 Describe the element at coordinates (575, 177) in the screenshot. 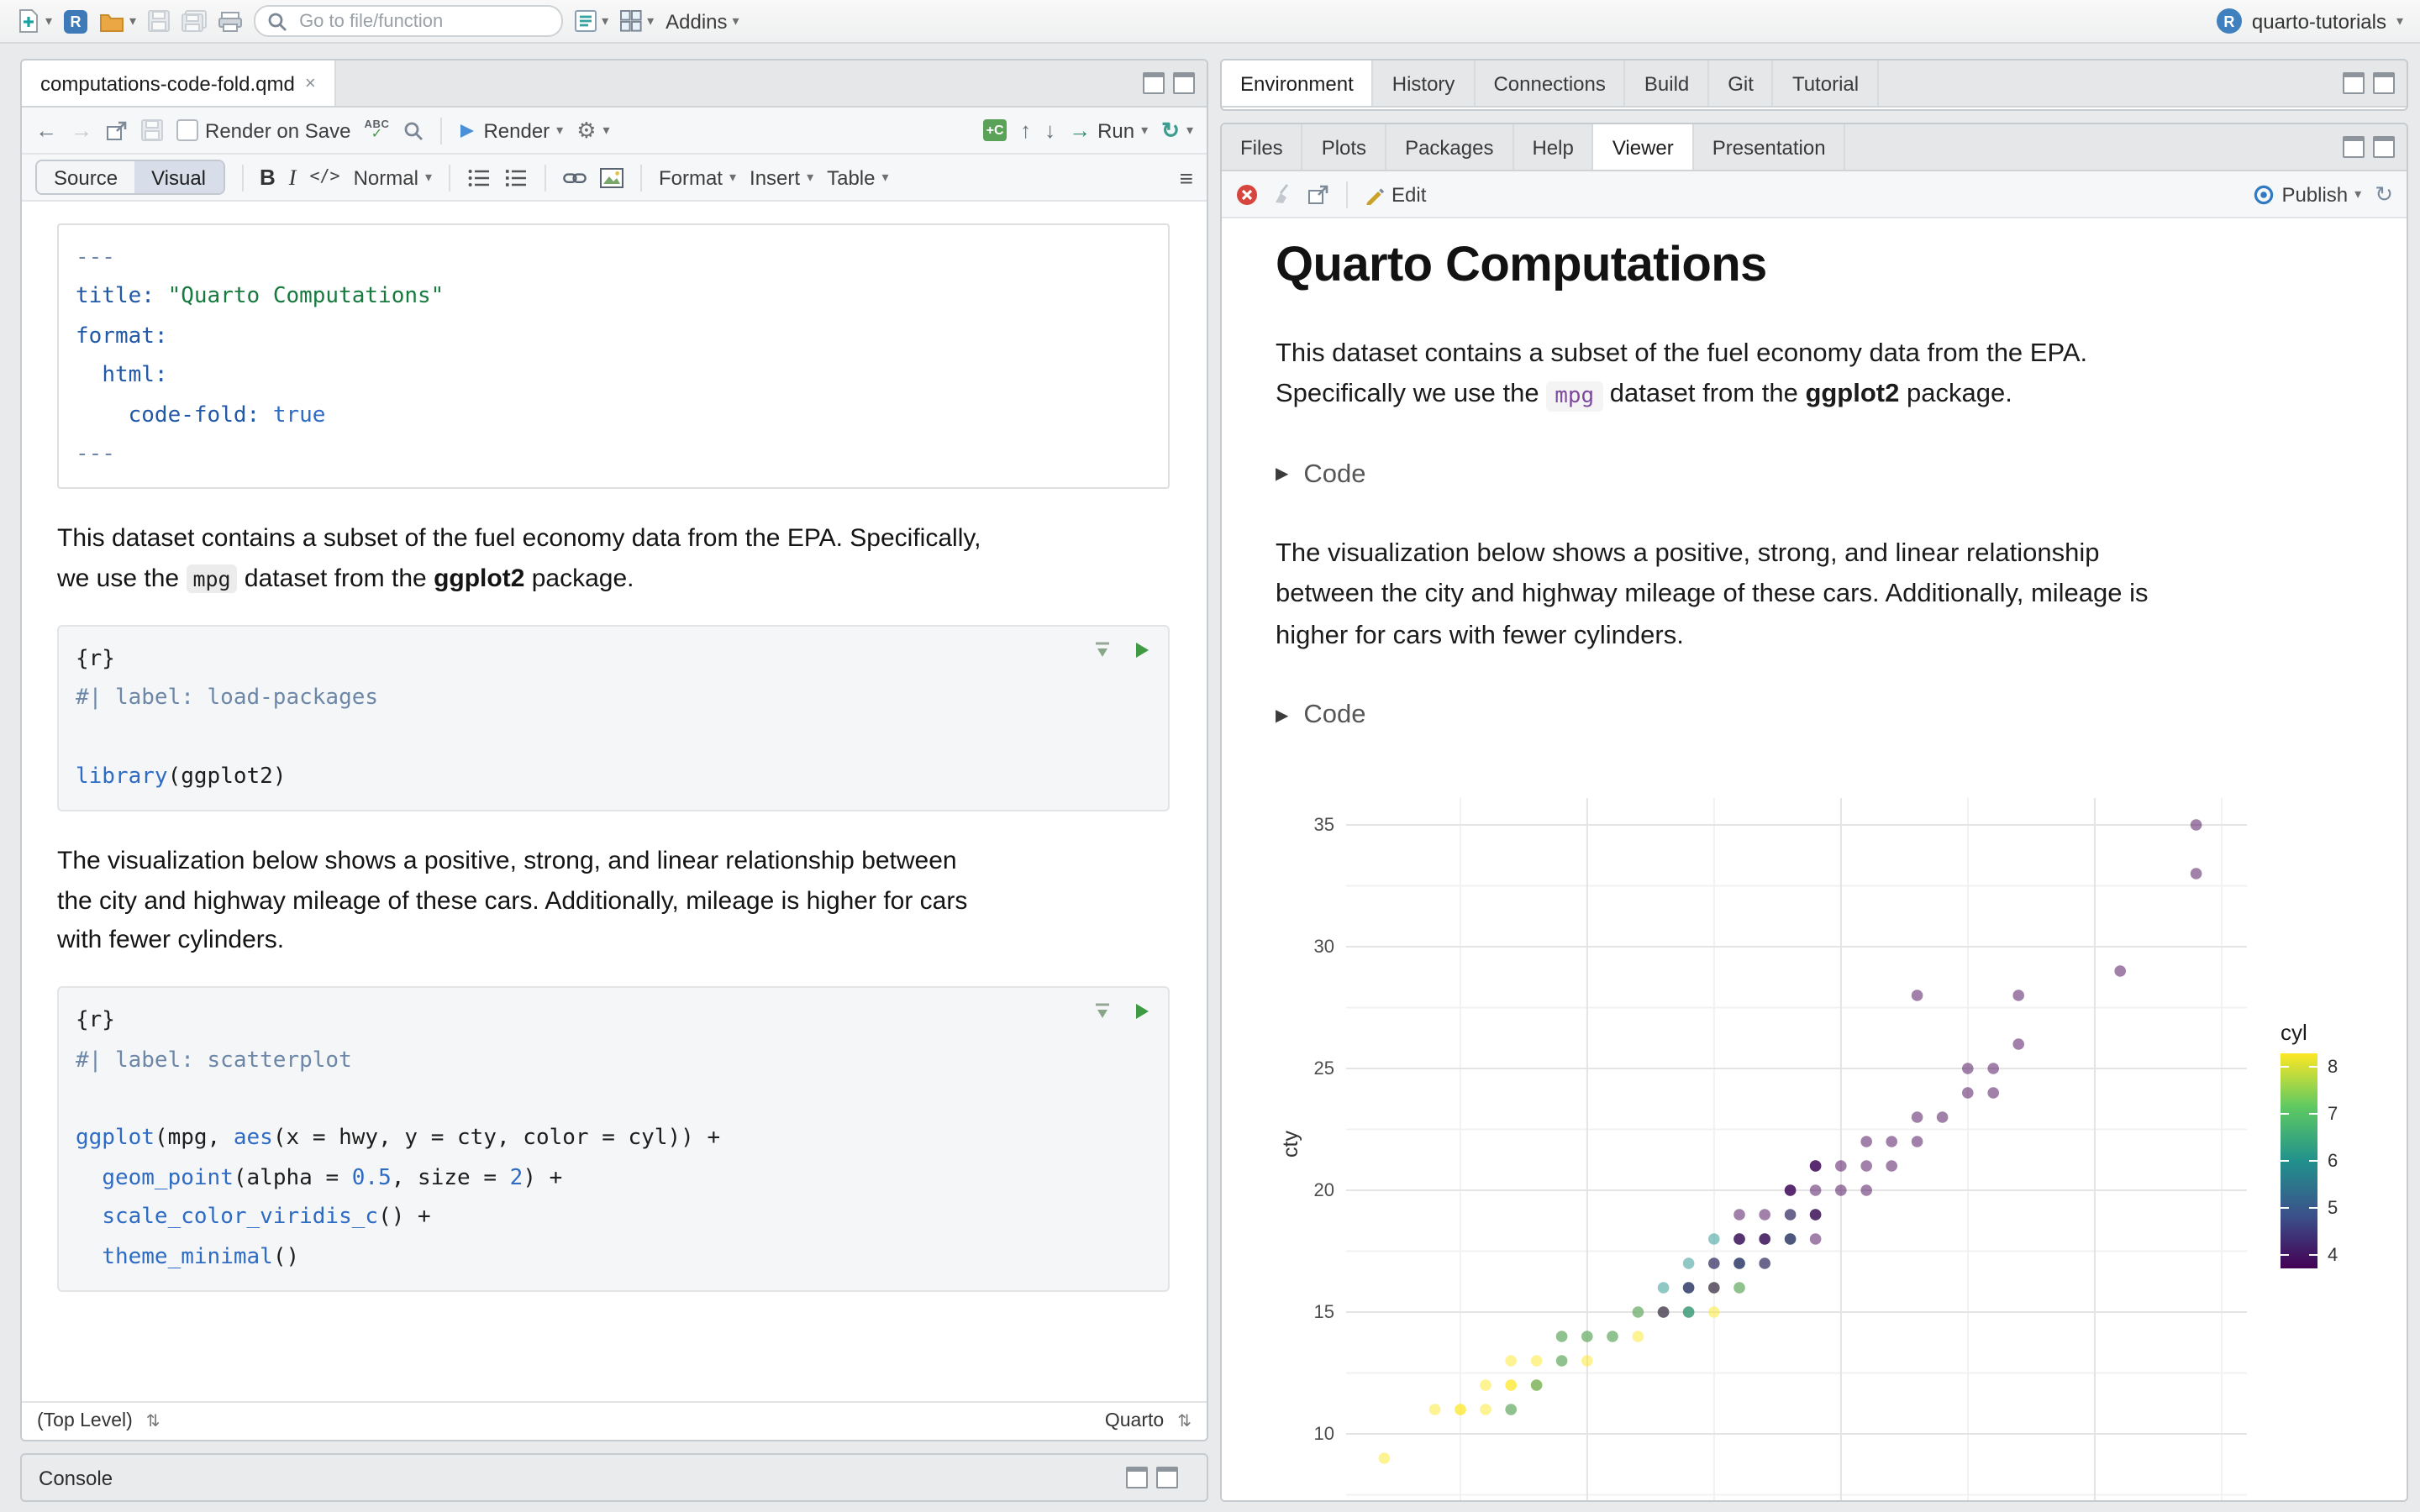

I see `link-icon` at that location.